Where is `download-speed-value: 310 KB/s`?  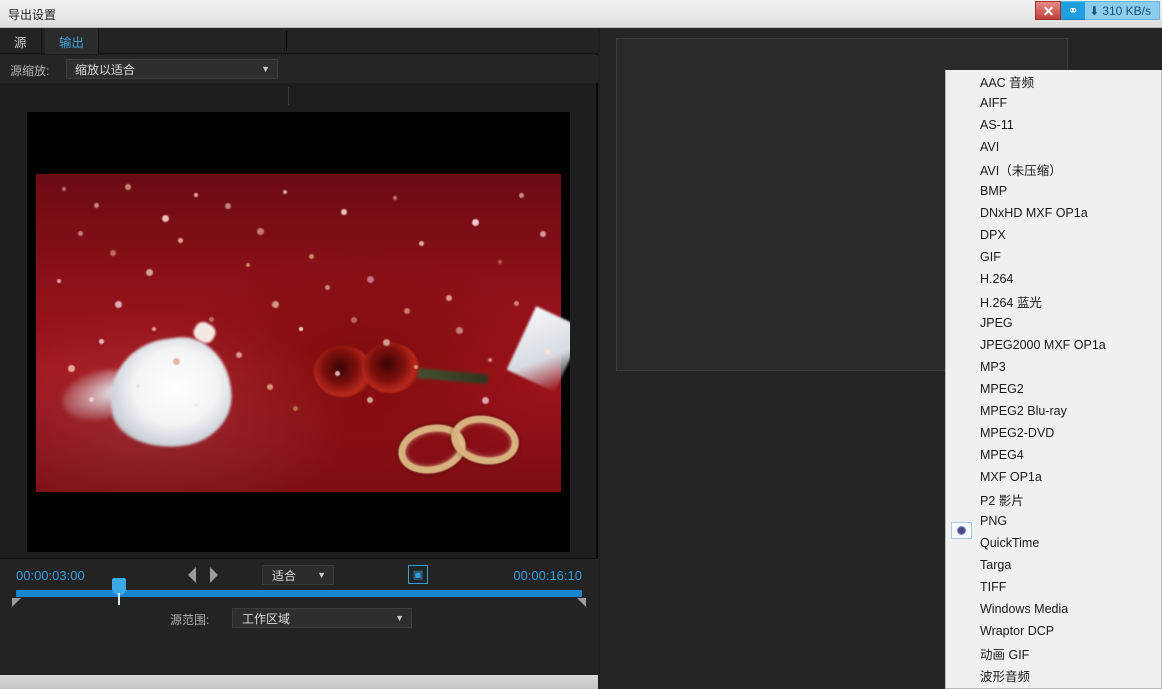
download-speed-value: 310 KB/s is located at coordinates (1126, 10).